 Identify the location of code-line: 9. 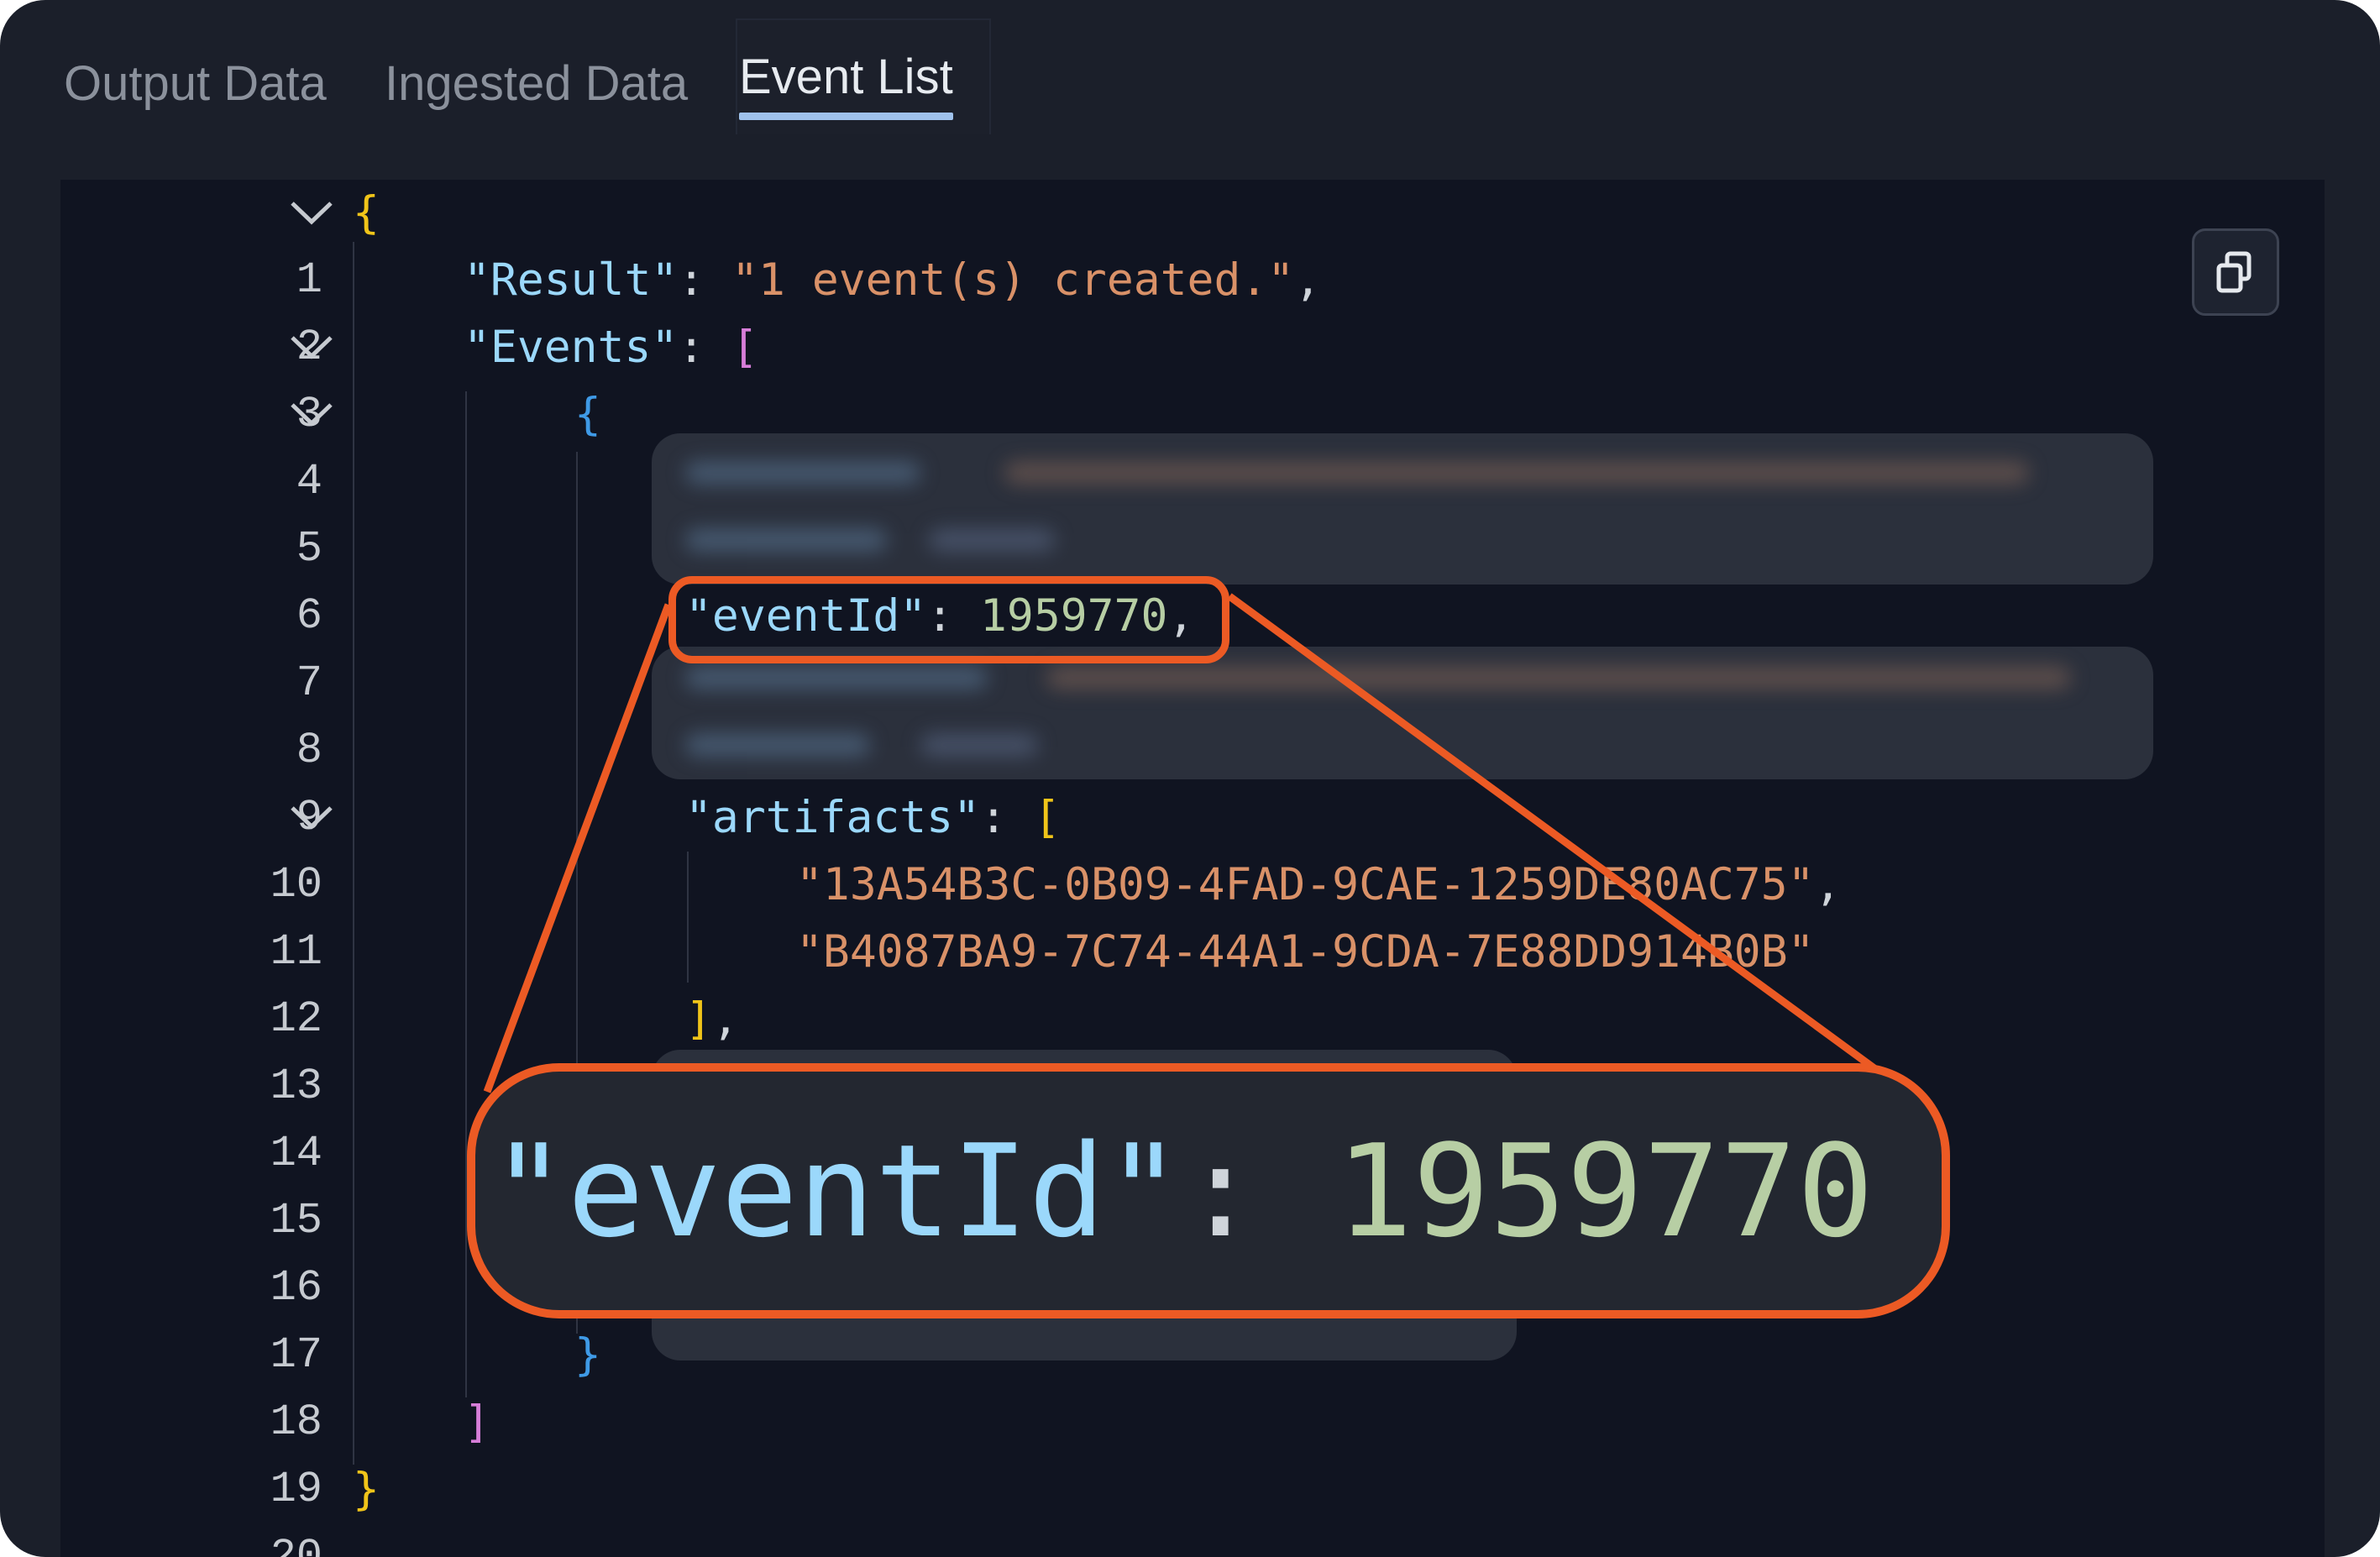
(1192, 779).